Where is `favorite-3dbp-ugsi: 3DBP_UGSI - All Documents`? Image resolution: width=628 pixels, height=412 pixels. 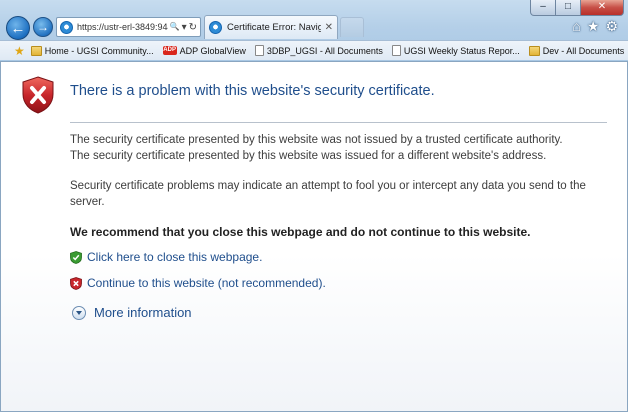
favorite-3dbp-ugsi: 3DBP_UGSI - All Documents is located at coordinates (318, 50).